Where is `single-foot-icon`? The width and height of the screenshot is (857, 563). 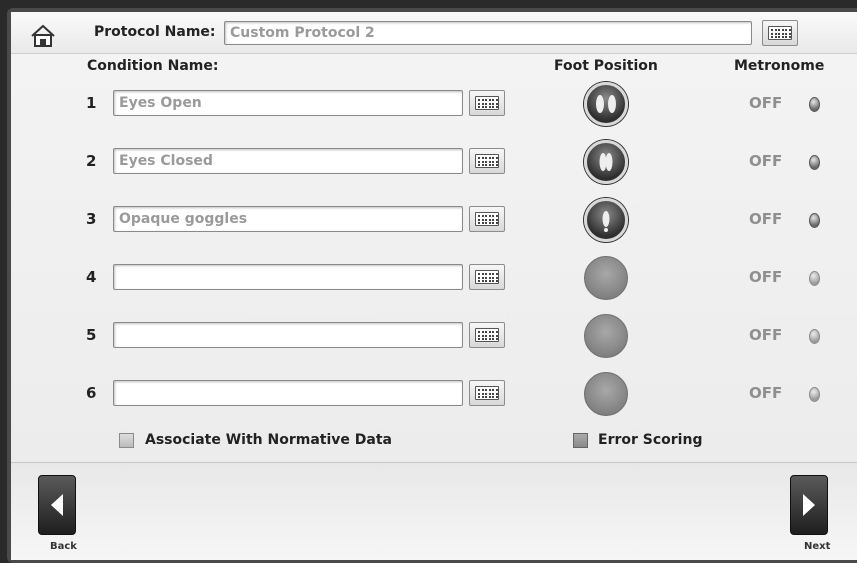 single-foot-icon is located at coordinates (606, 222).